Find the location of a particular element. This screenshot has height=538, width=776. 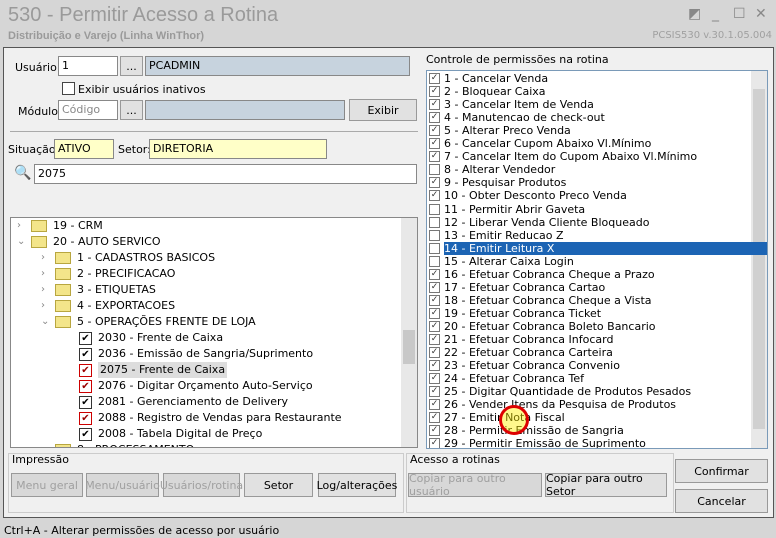

permission-item: ✓ 16 - Efetuar Cobranca Cheque a Prazo is located at coordinates (542, 274).